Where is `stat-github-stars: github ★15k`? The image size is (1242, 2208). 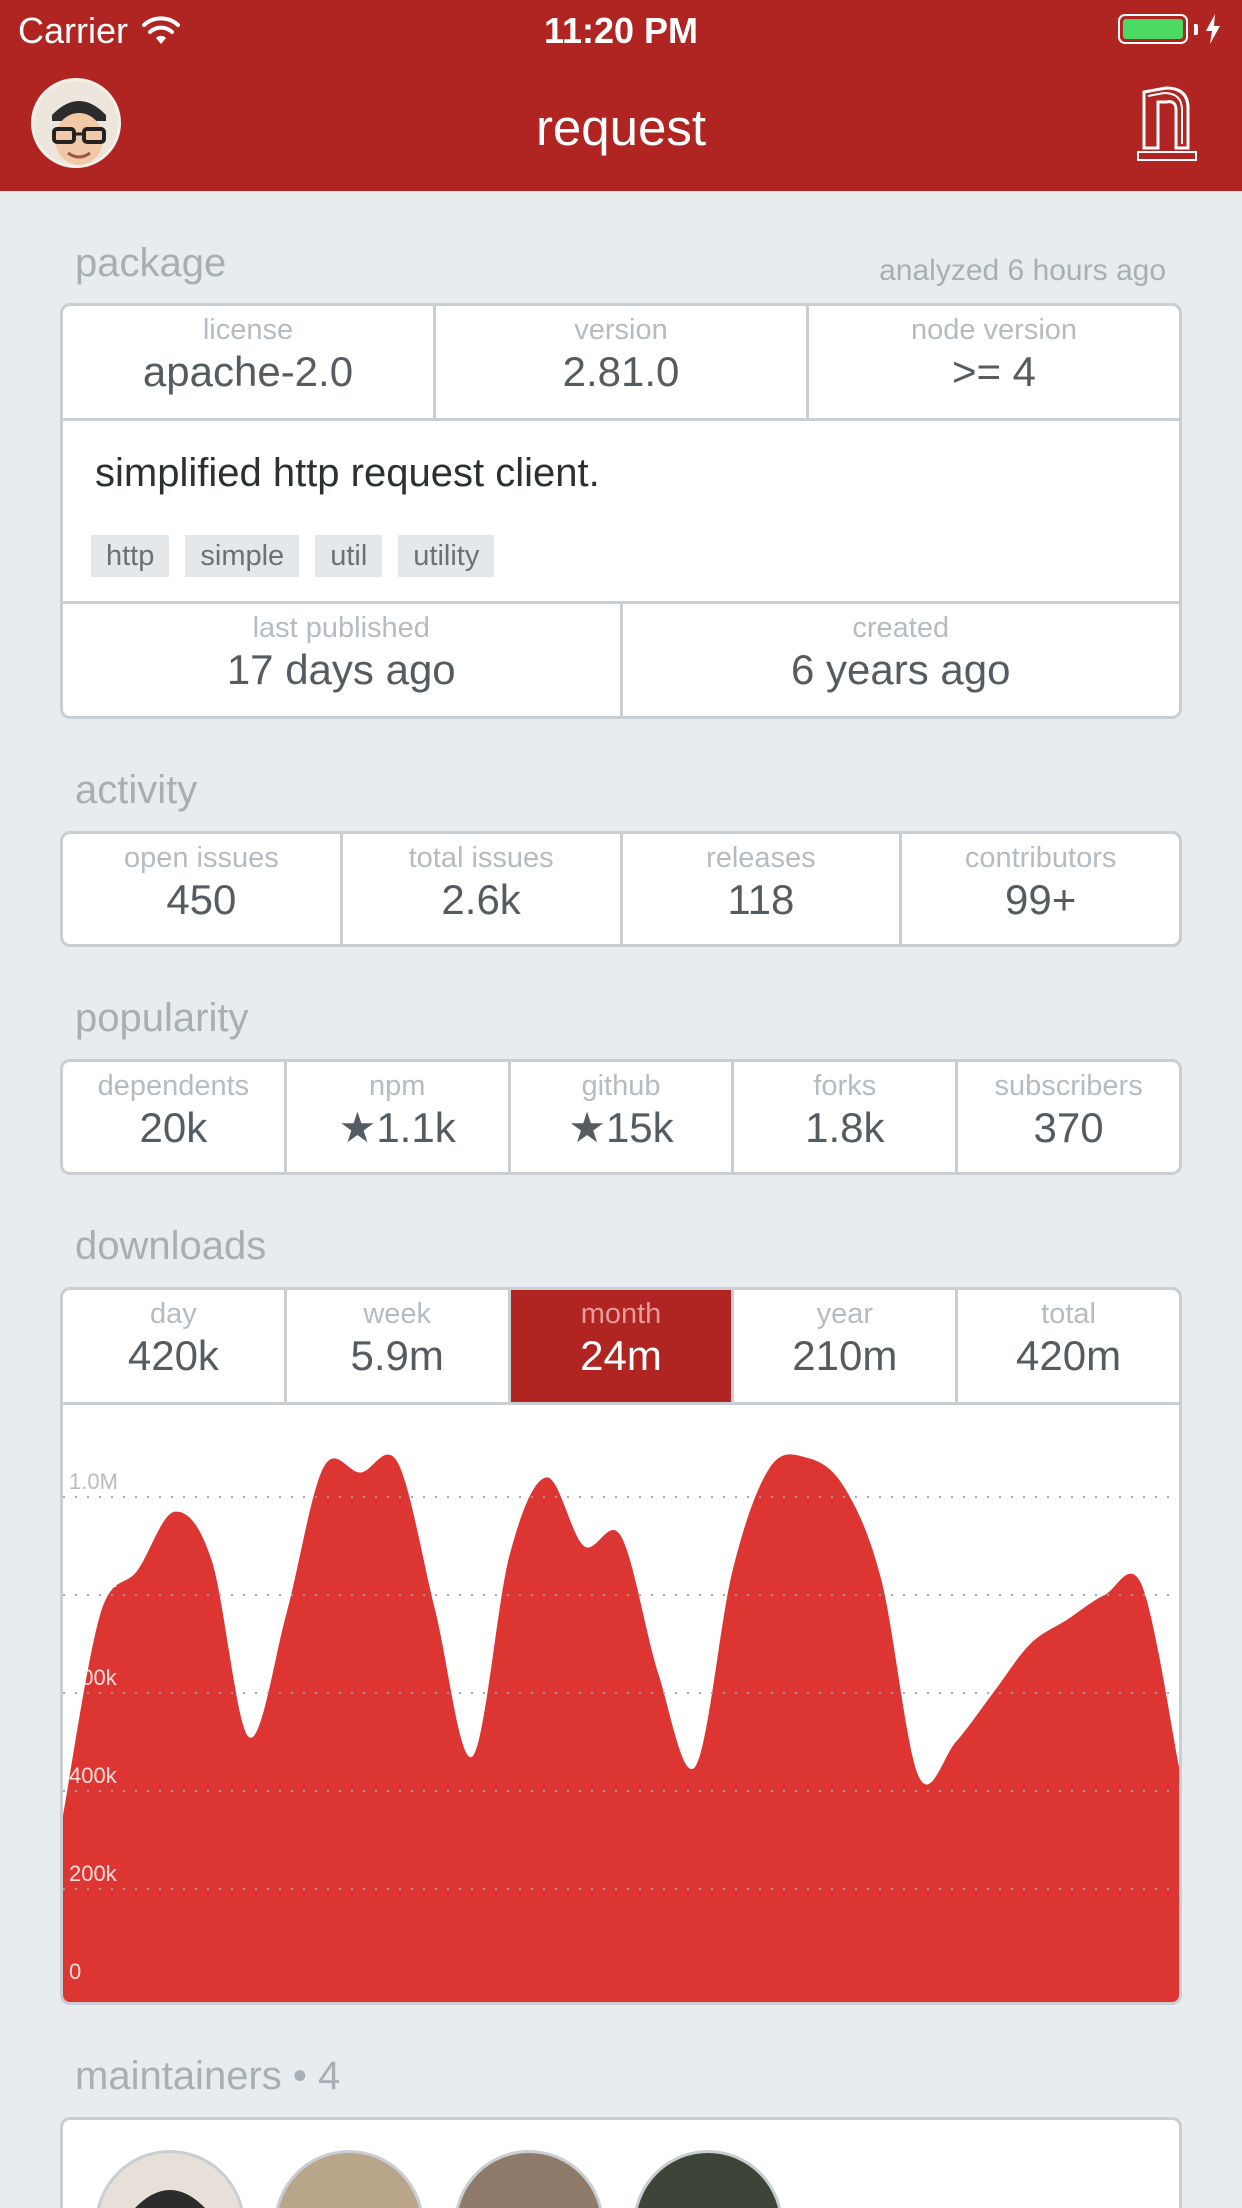
stat-github-stars: github ★15k is located at coordinates (623, 1117).